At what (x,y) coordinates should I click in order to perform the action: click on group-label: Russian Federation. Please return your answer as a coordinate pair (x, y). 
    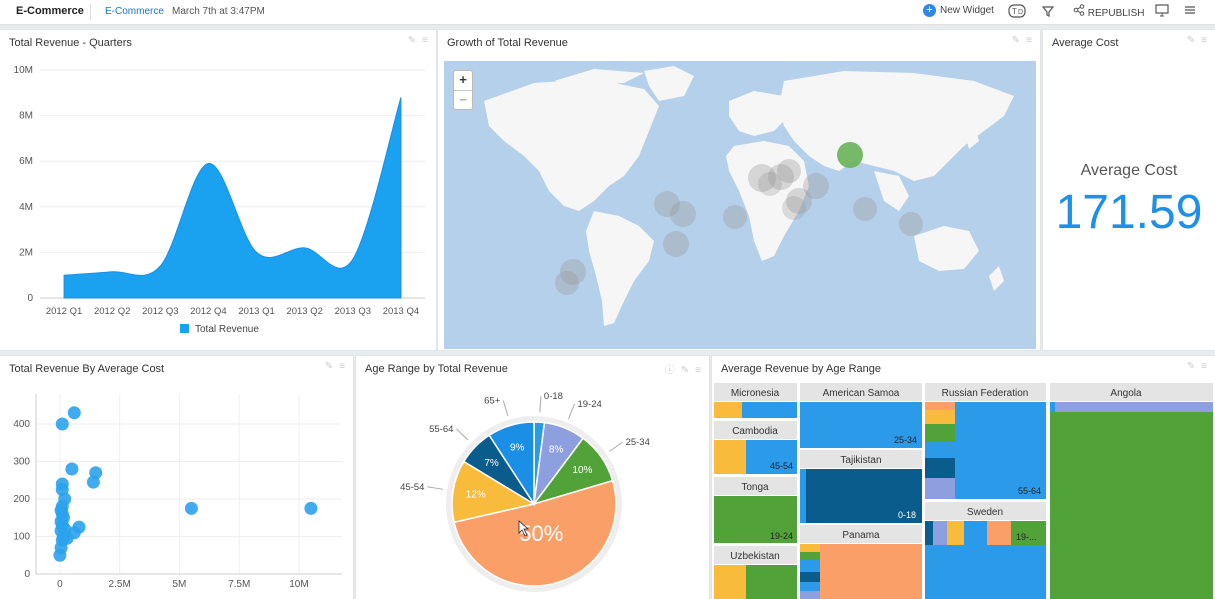
    Looking at the image, I should click on (985, 393).